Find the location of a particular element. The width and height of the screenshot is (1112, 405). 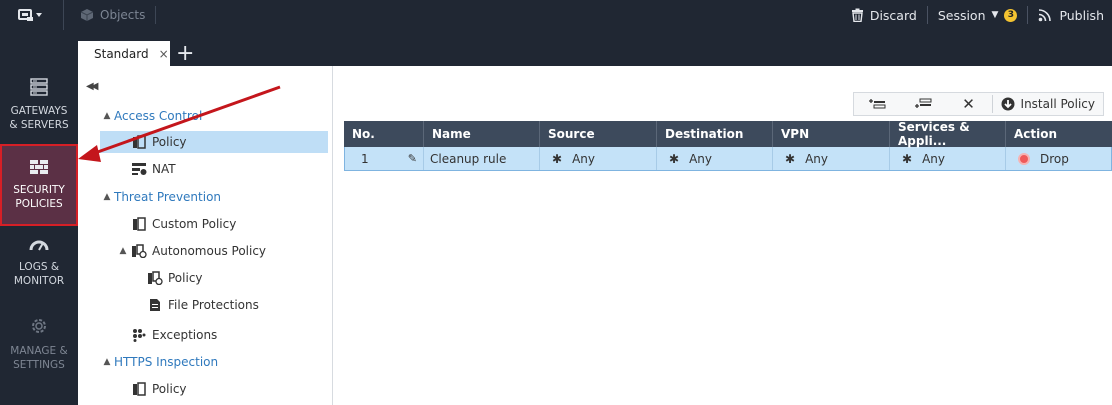

add-tab-button: + is located at coordinates (185, 54).